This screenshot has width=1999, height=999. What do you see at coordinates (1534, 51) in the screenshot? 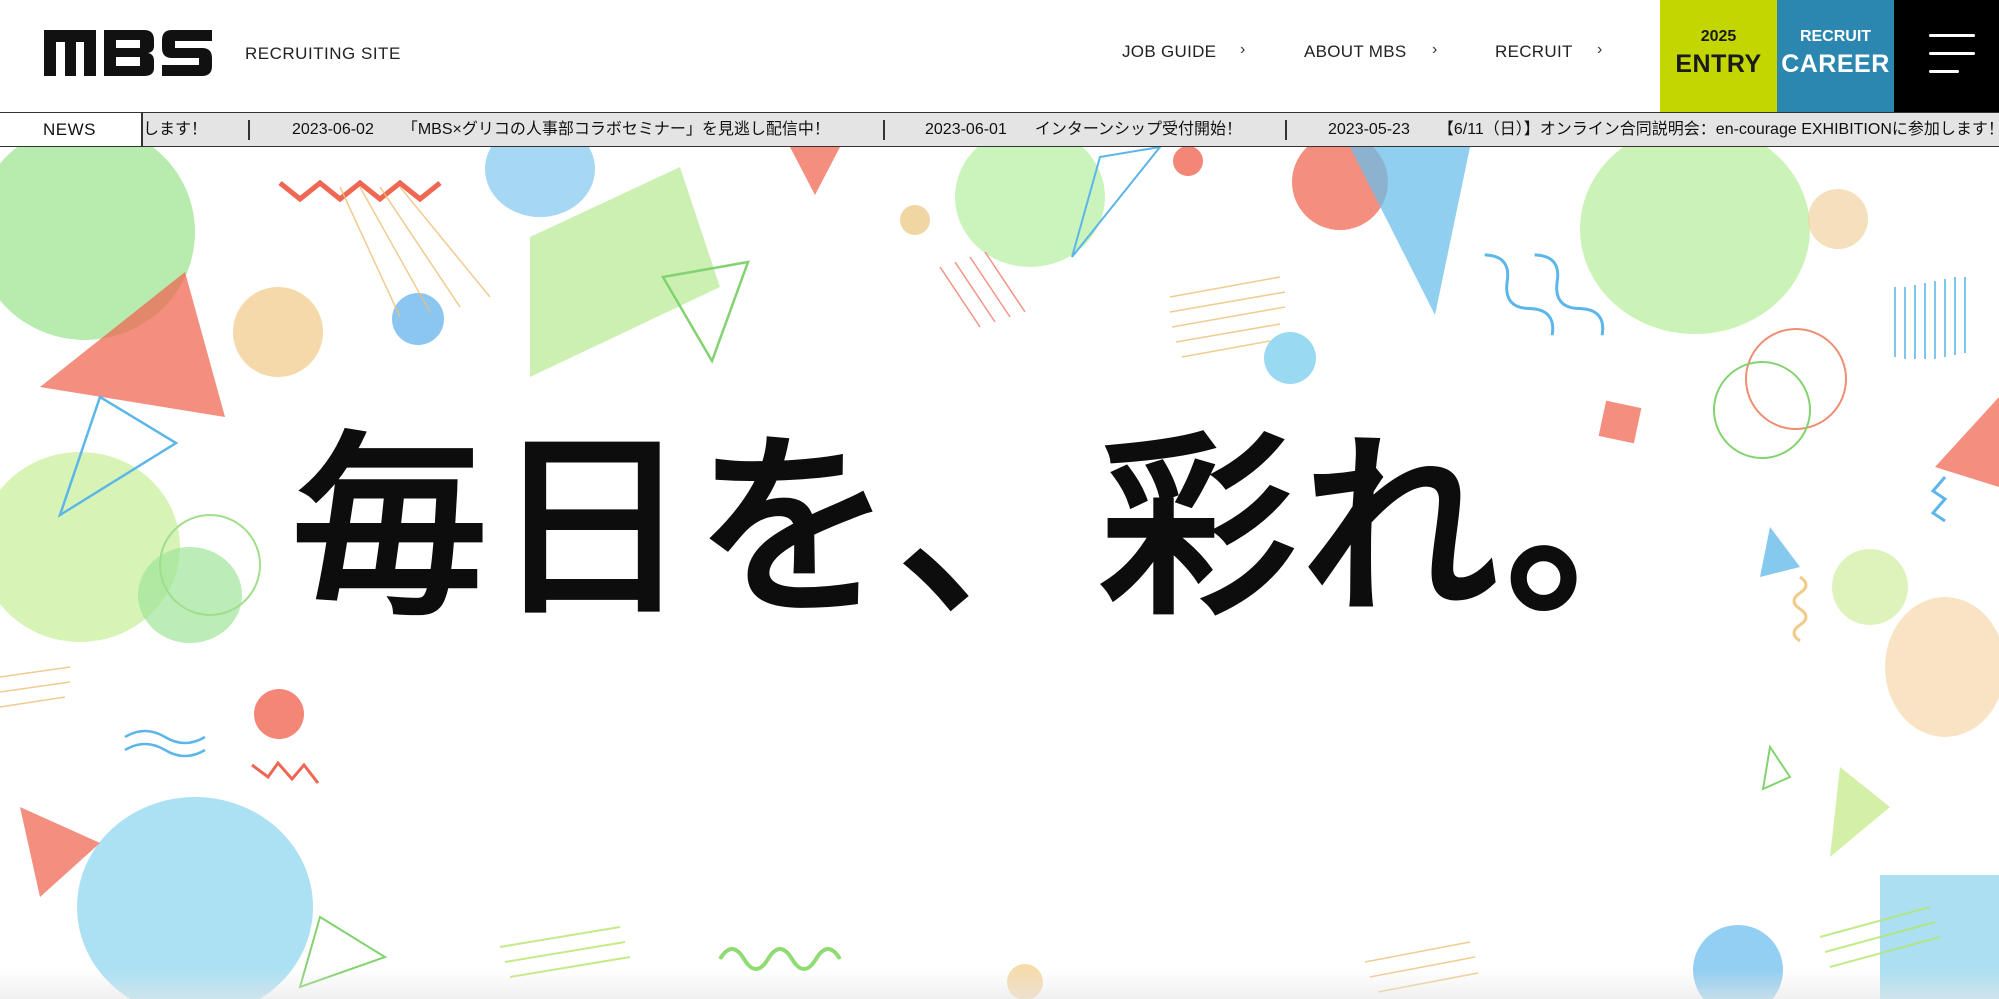
I see `nav-recruit-label: RECRUIT` at bounding box center [1534, 51].